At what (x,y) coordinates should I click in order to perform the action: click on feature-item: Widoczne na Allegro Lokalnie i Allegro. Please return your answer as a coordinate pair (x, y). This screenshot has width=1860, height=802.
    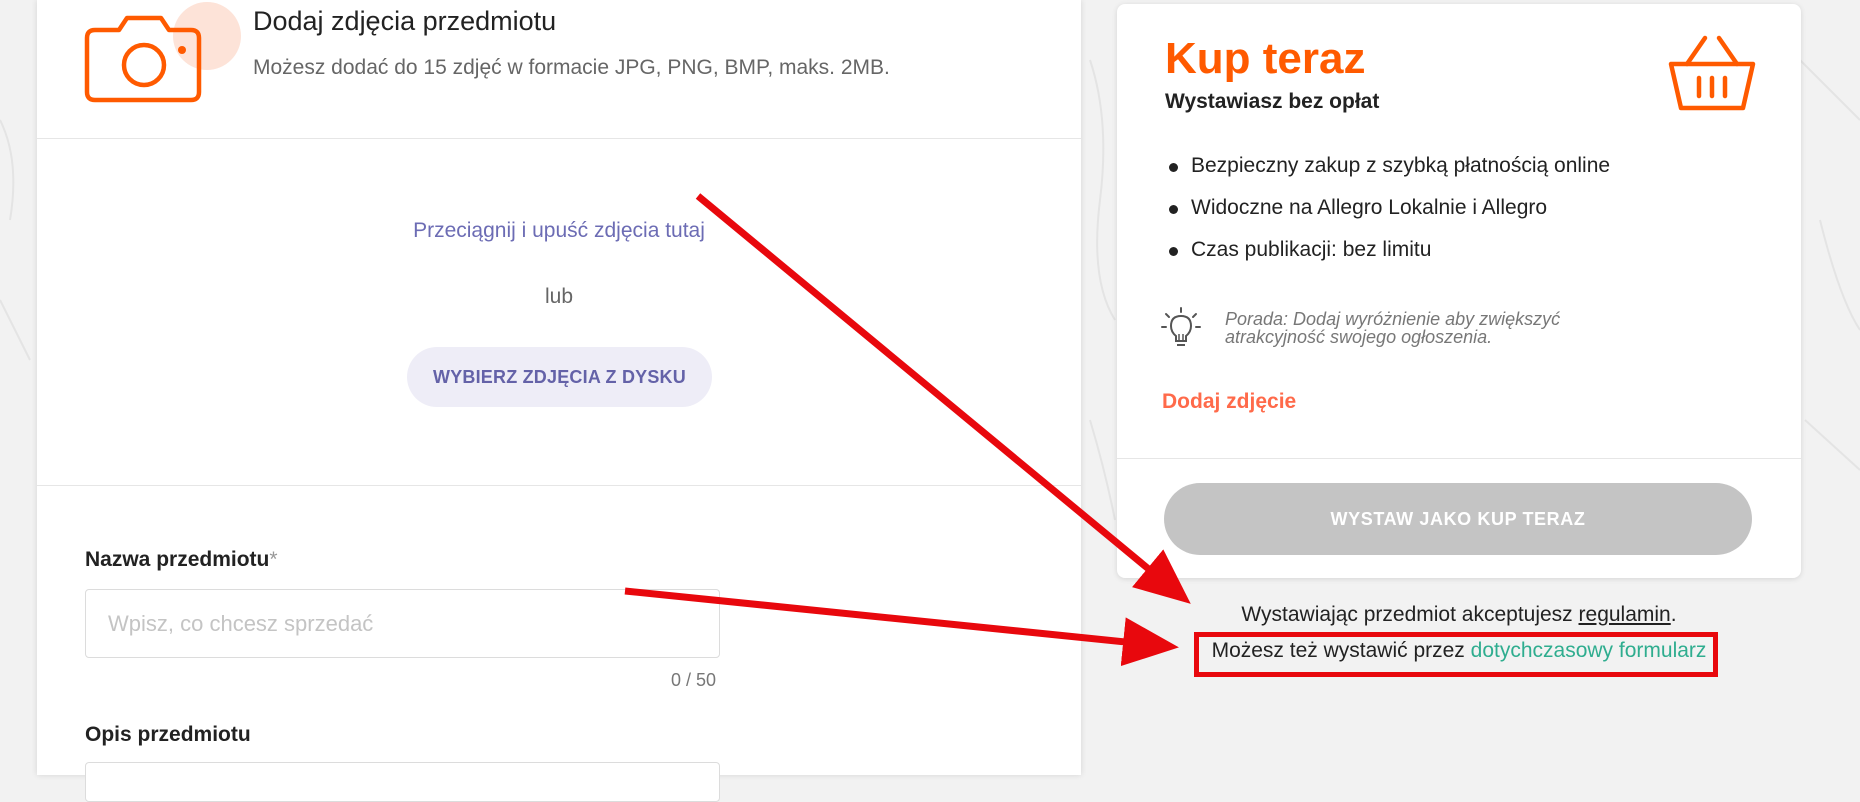
    Looking at the image, I should click on (1387, 215).